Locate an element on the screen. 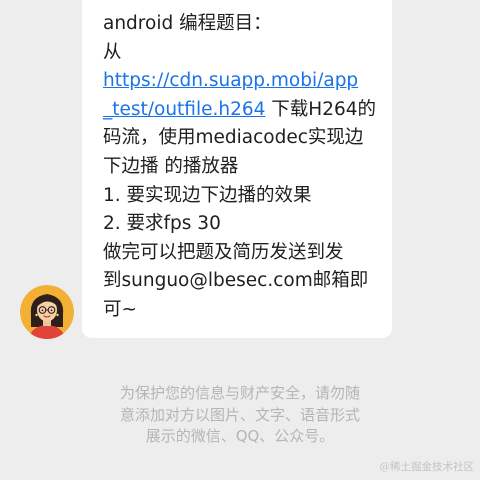  message-line-with-link: _test/outfile.h264 下载H264的 is located at coordinates (239, 110).